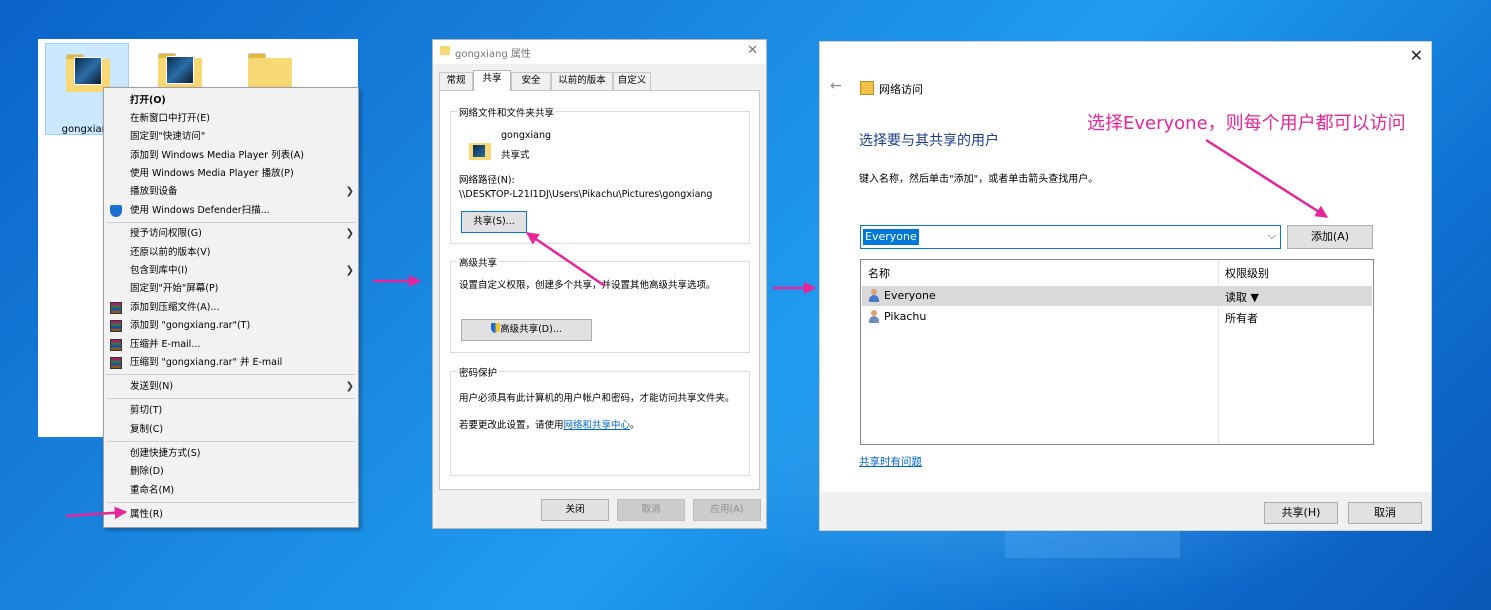 Image resolution: width=1491 pixels, height=610 pixels. I want to click on menu-item-label: 剪切(T), so click(146, 410).